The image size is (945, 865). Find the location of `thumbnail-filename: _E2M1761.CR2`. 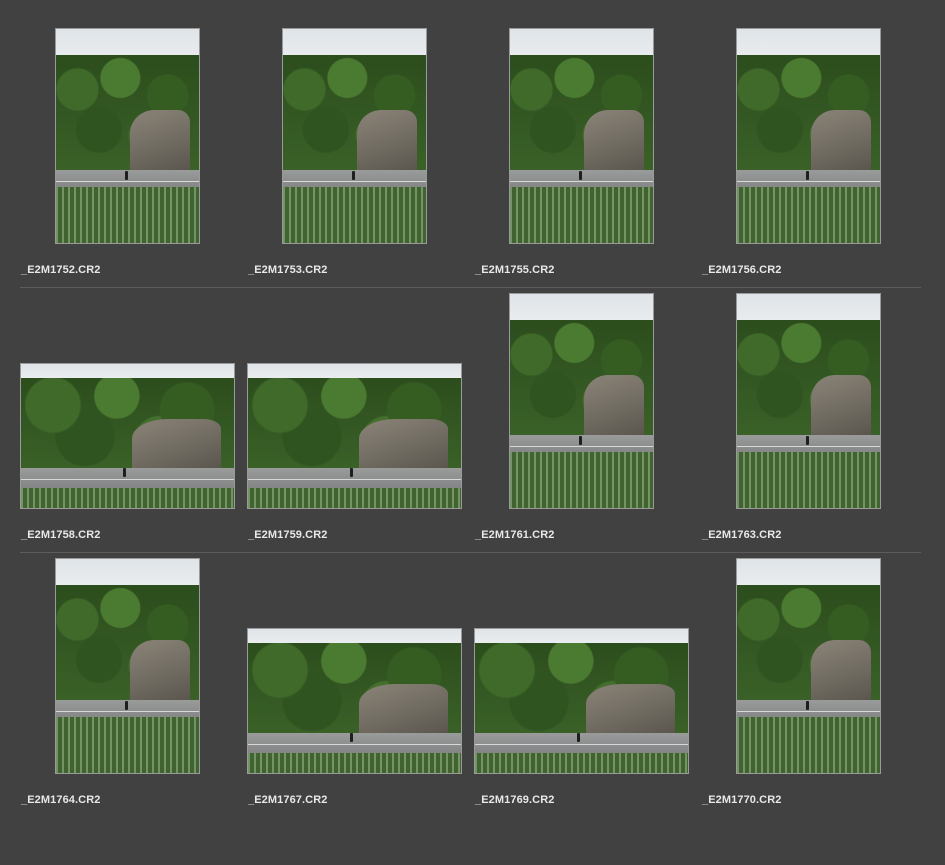

thumbnail-filename: _E2M1761.CR2 is located at coordinates (515, 535).